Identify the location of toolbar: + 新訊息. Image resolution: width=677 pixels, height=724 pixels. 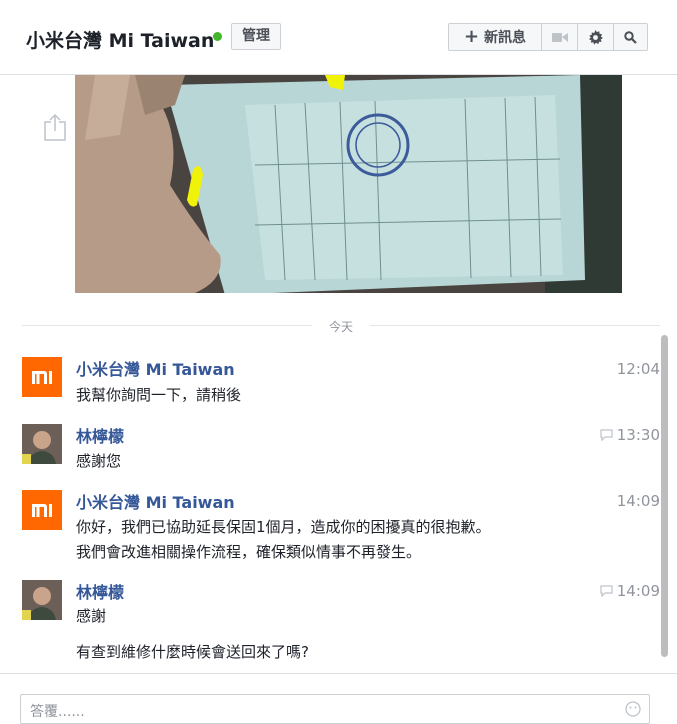
(548, 37).